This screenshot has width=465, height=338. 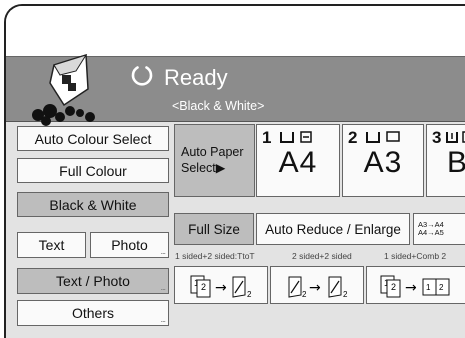 I want to click on tray-3-size: B4, so click(x=456, y=163).